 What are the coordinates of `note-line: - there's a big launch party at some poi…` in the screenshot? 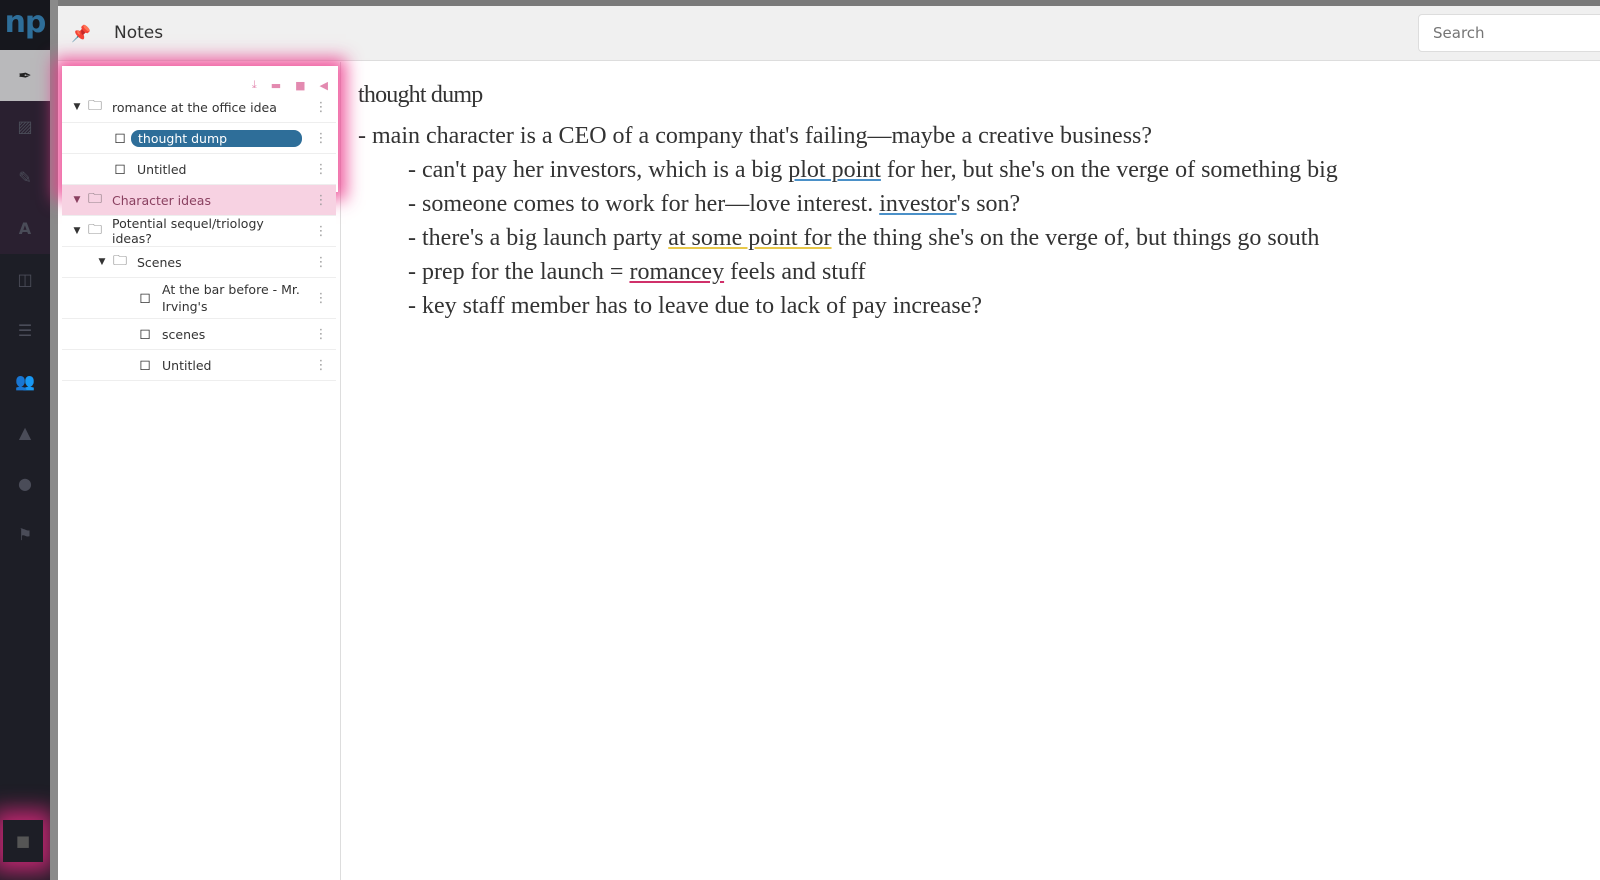 It's located at (848, 238).